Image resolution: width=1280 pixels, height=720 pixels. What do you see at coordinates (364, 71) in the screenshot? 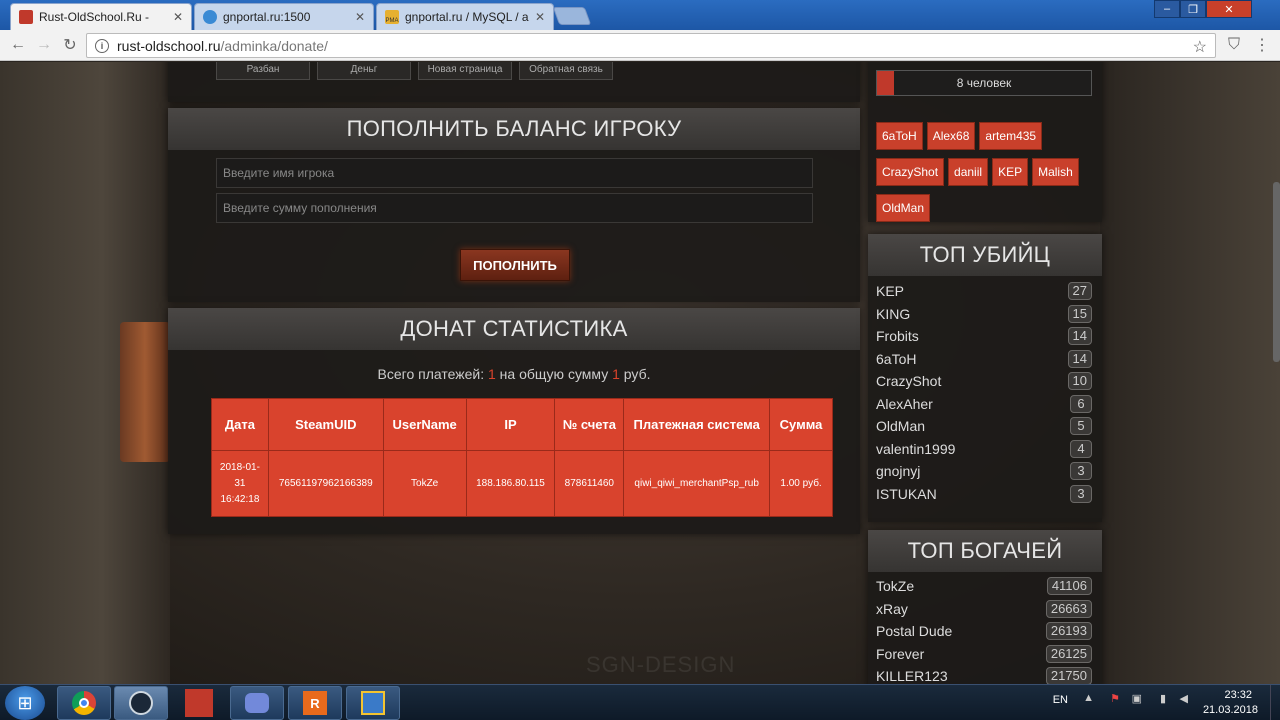
I see `money-button: Деньг` at bounding box center [364, 71].